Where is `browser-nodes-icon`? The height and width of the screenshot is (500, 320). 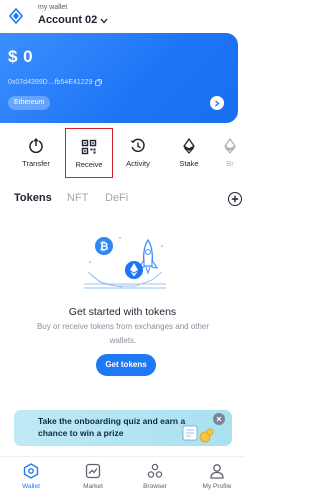 browser-nodes-icon is located at coordinates (155, 471).